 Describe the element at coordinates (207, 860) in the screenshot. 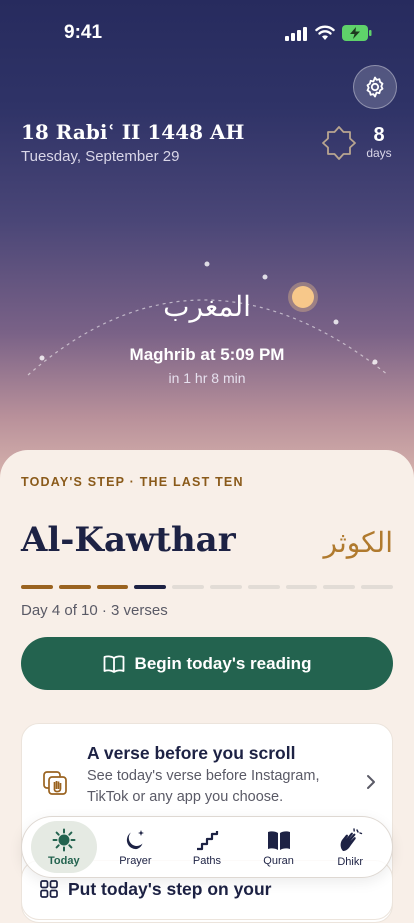

I see `tab-paths-label: Paths` at that location.